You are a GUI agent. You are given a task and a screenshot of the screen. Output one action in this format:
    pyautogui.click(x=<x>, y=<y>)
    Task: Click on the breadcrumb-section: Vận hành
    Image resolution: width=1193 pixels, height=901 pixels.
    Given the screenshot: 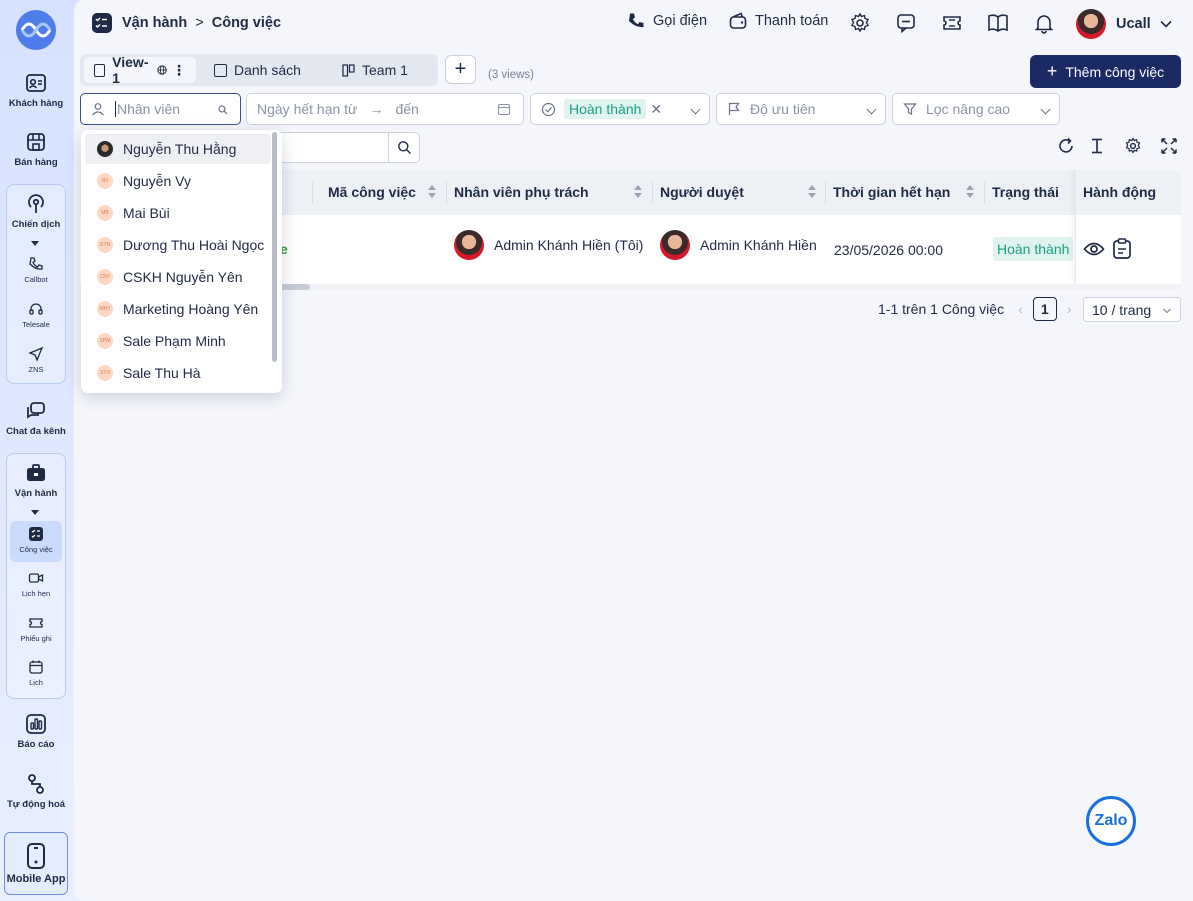 What is the action you would take?
    pyautogui.click(x=154, y=23)
    